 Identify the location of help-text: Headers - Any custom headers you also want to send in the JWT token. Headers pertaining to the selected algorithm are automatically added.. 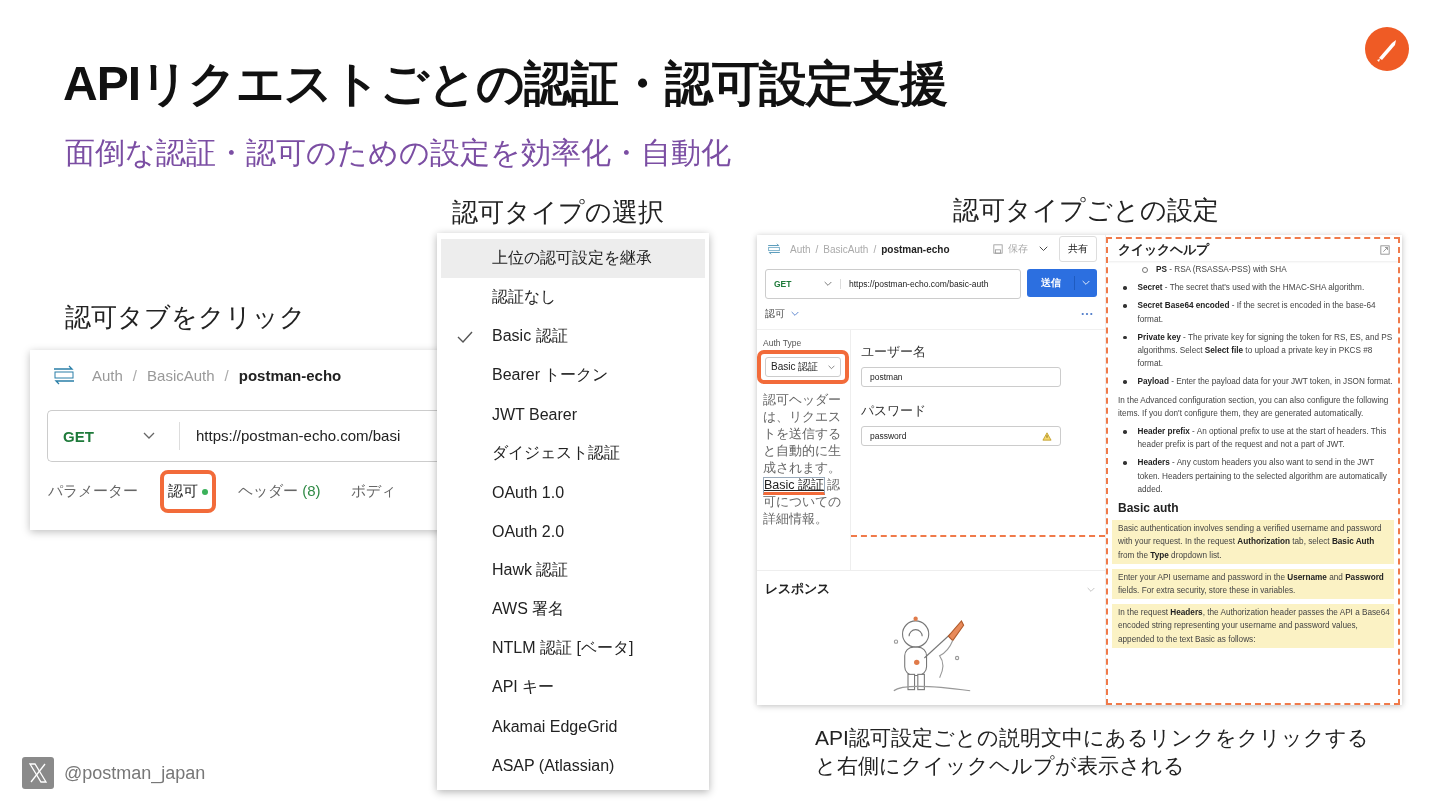
(1262, 476).